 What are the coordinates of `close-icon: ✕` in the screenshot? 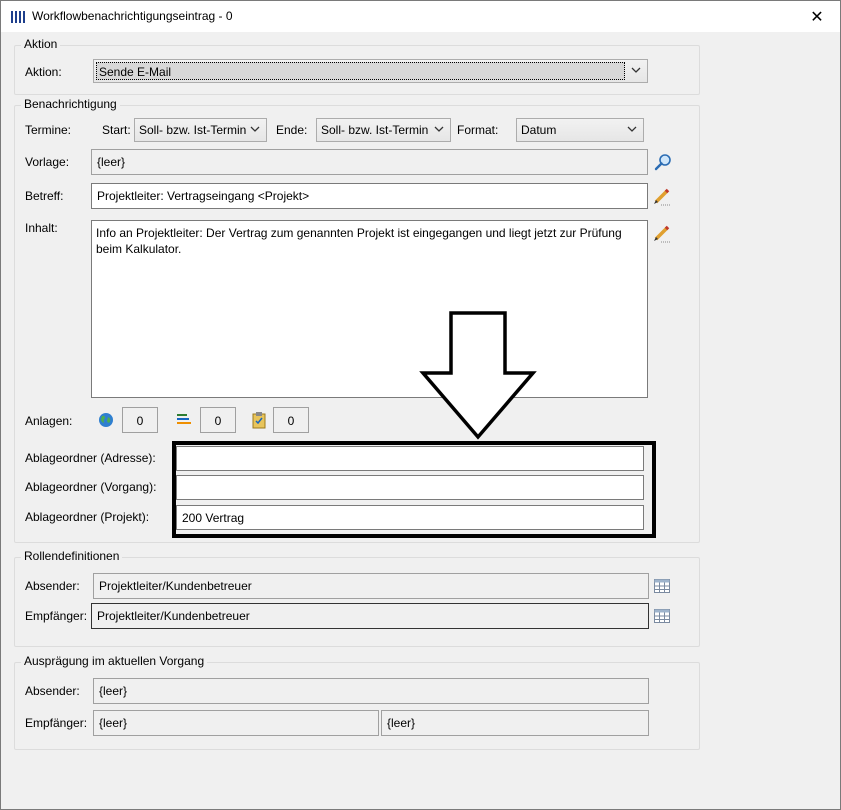 It's located at (817, 17).